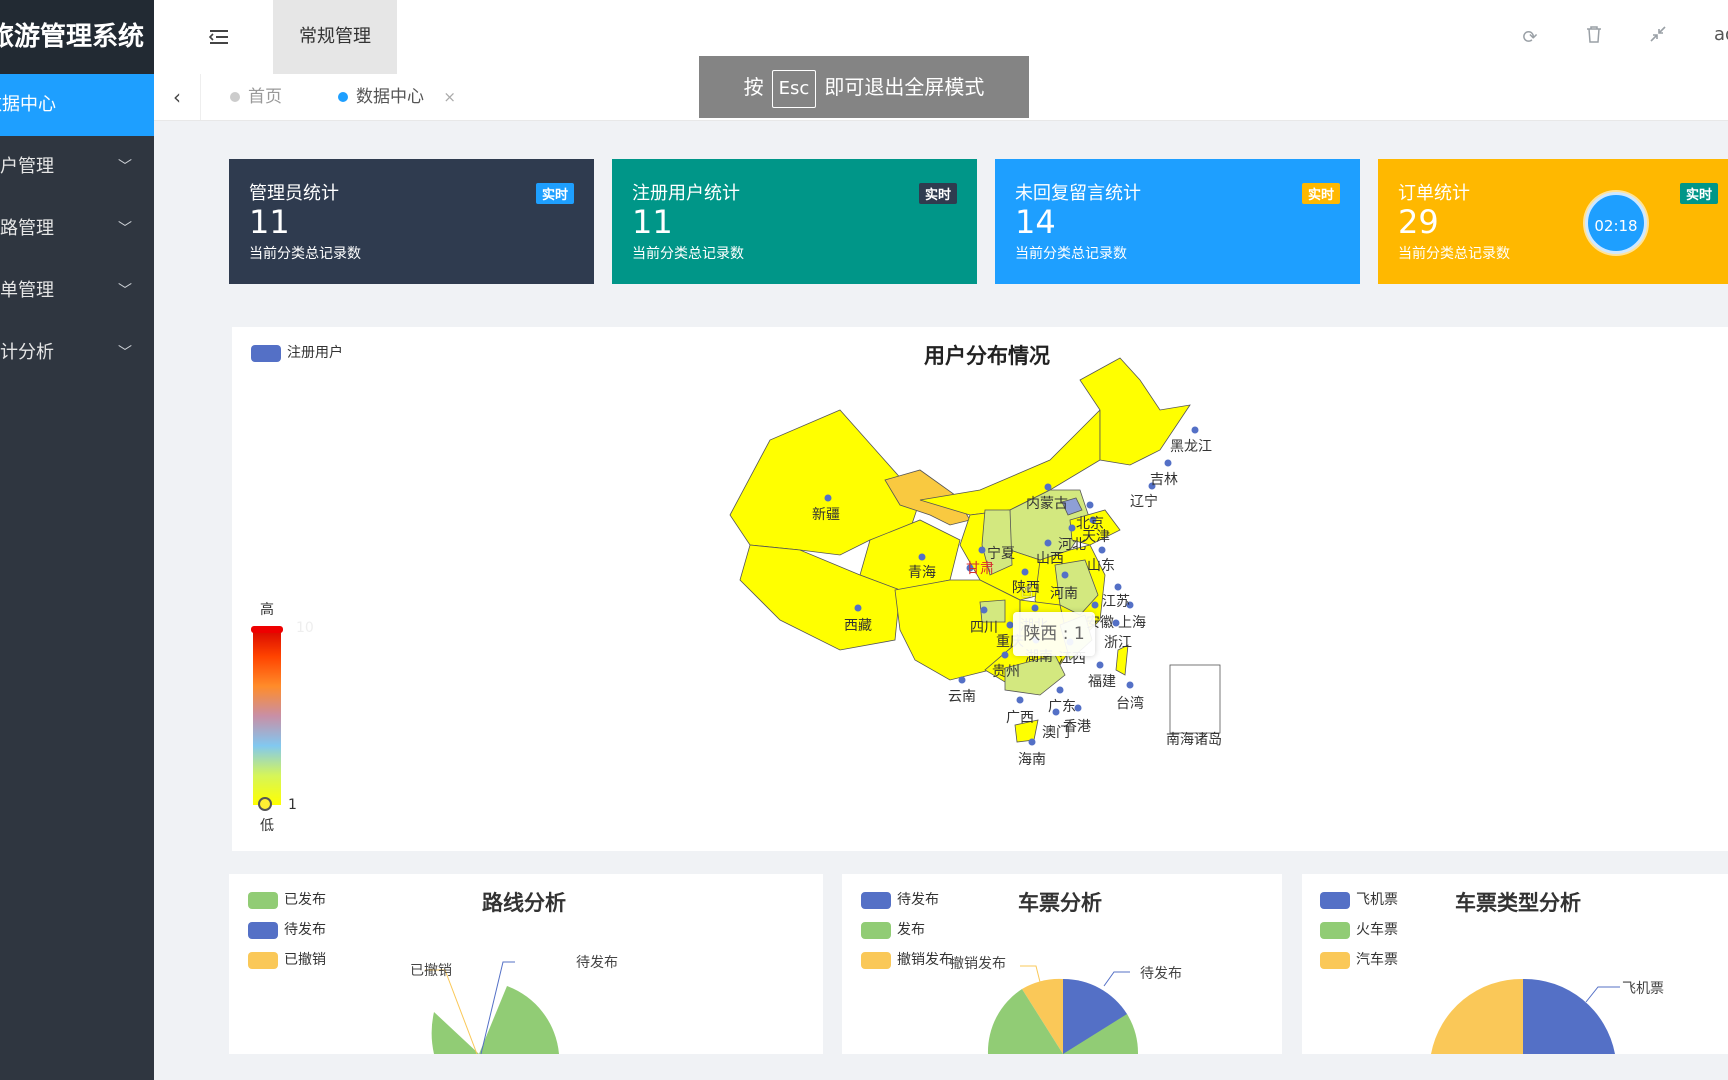 This screenshot has width=1728, height=1080. Describe the element at coordinates (219, 37) in the screenshot. I see `menu-toggle-icon` at that location.